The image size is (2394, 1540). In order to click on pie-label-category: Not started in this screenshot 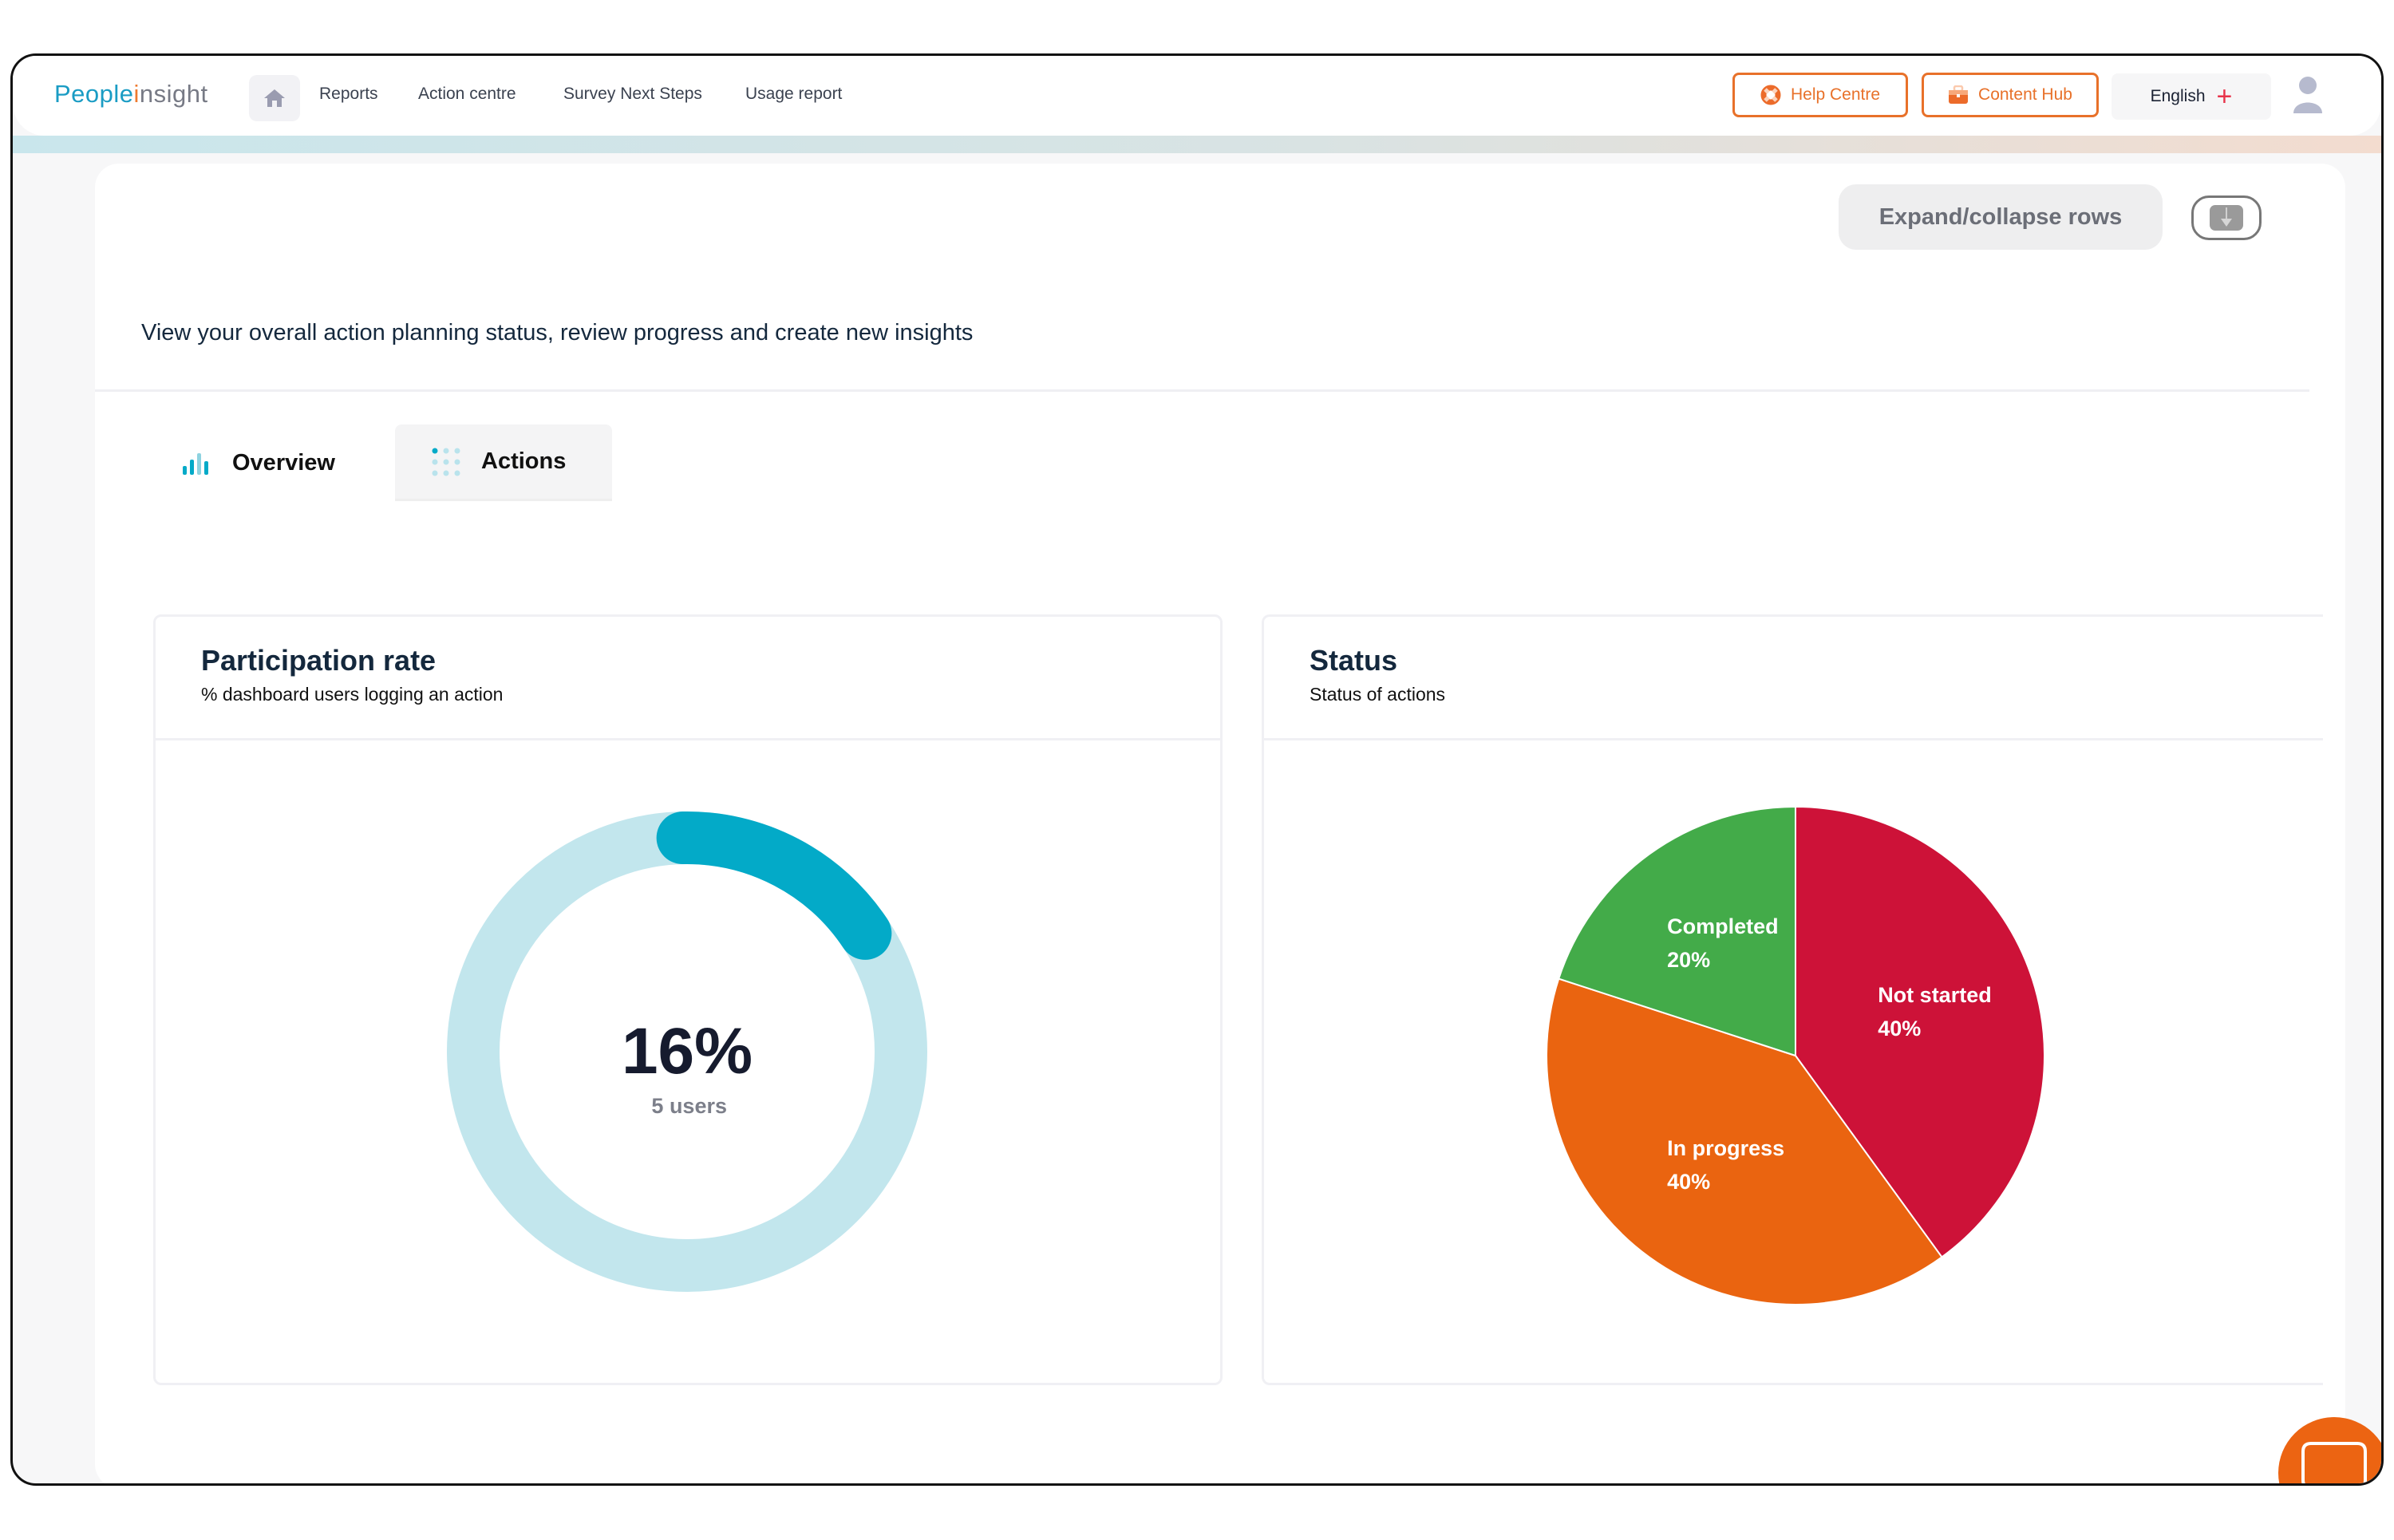, I will do `click(1935, 995)`.